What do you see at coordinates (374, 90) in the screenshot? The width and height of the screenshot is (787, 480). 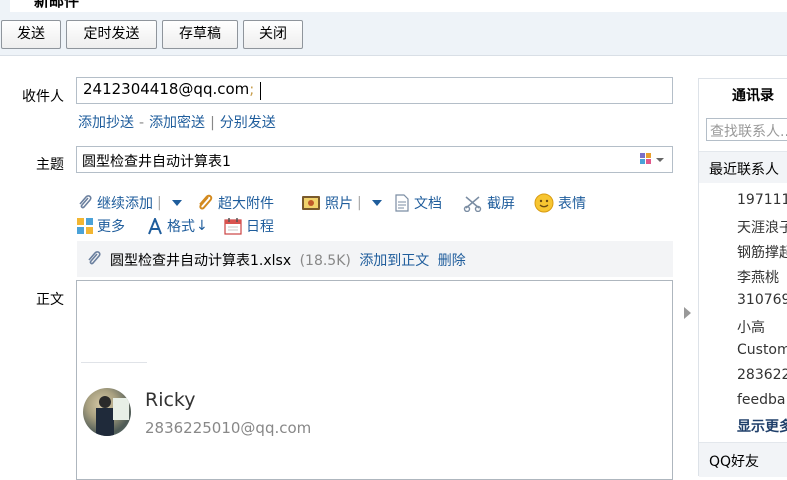 I see `recipient-field: 2412304418@qq.com;` at bounding box center [374, 90].